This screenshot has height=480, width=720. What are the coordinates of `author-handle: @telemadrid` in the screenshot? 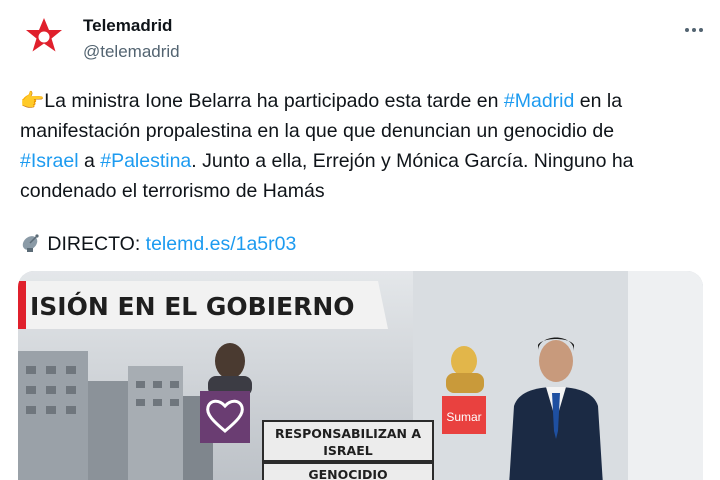 It's located at (131, 52).